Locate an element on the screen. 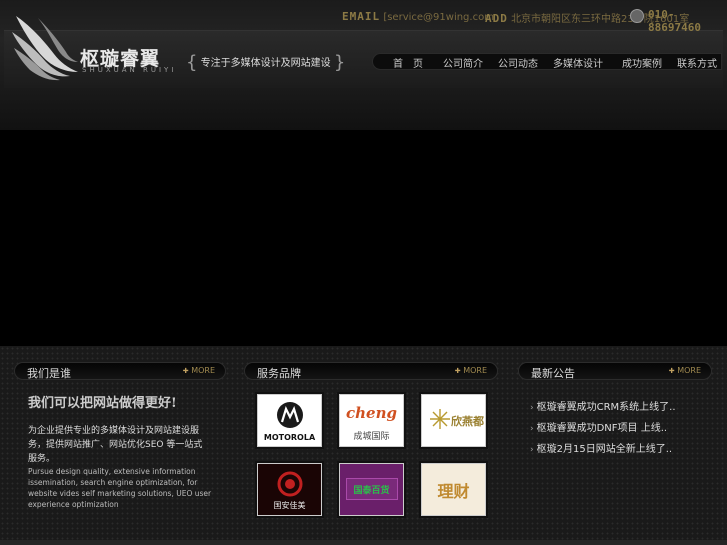  slogan-text: 专注于多媒体设计及网站建设 is located at coordinates (265, 63).